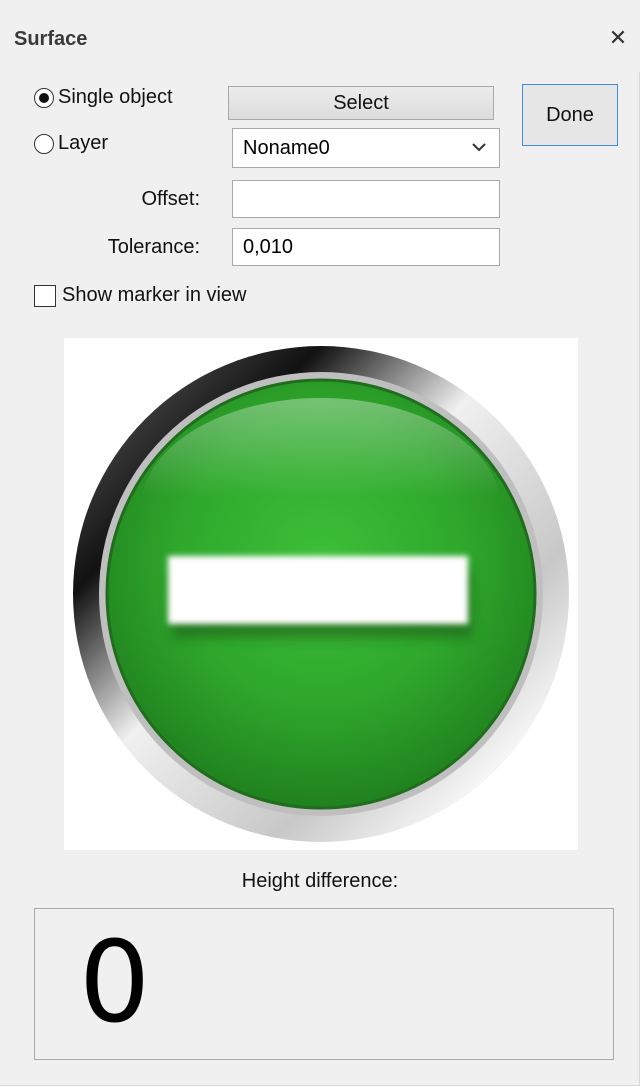  I want to click on checkbox-icon, so click(45, 295).